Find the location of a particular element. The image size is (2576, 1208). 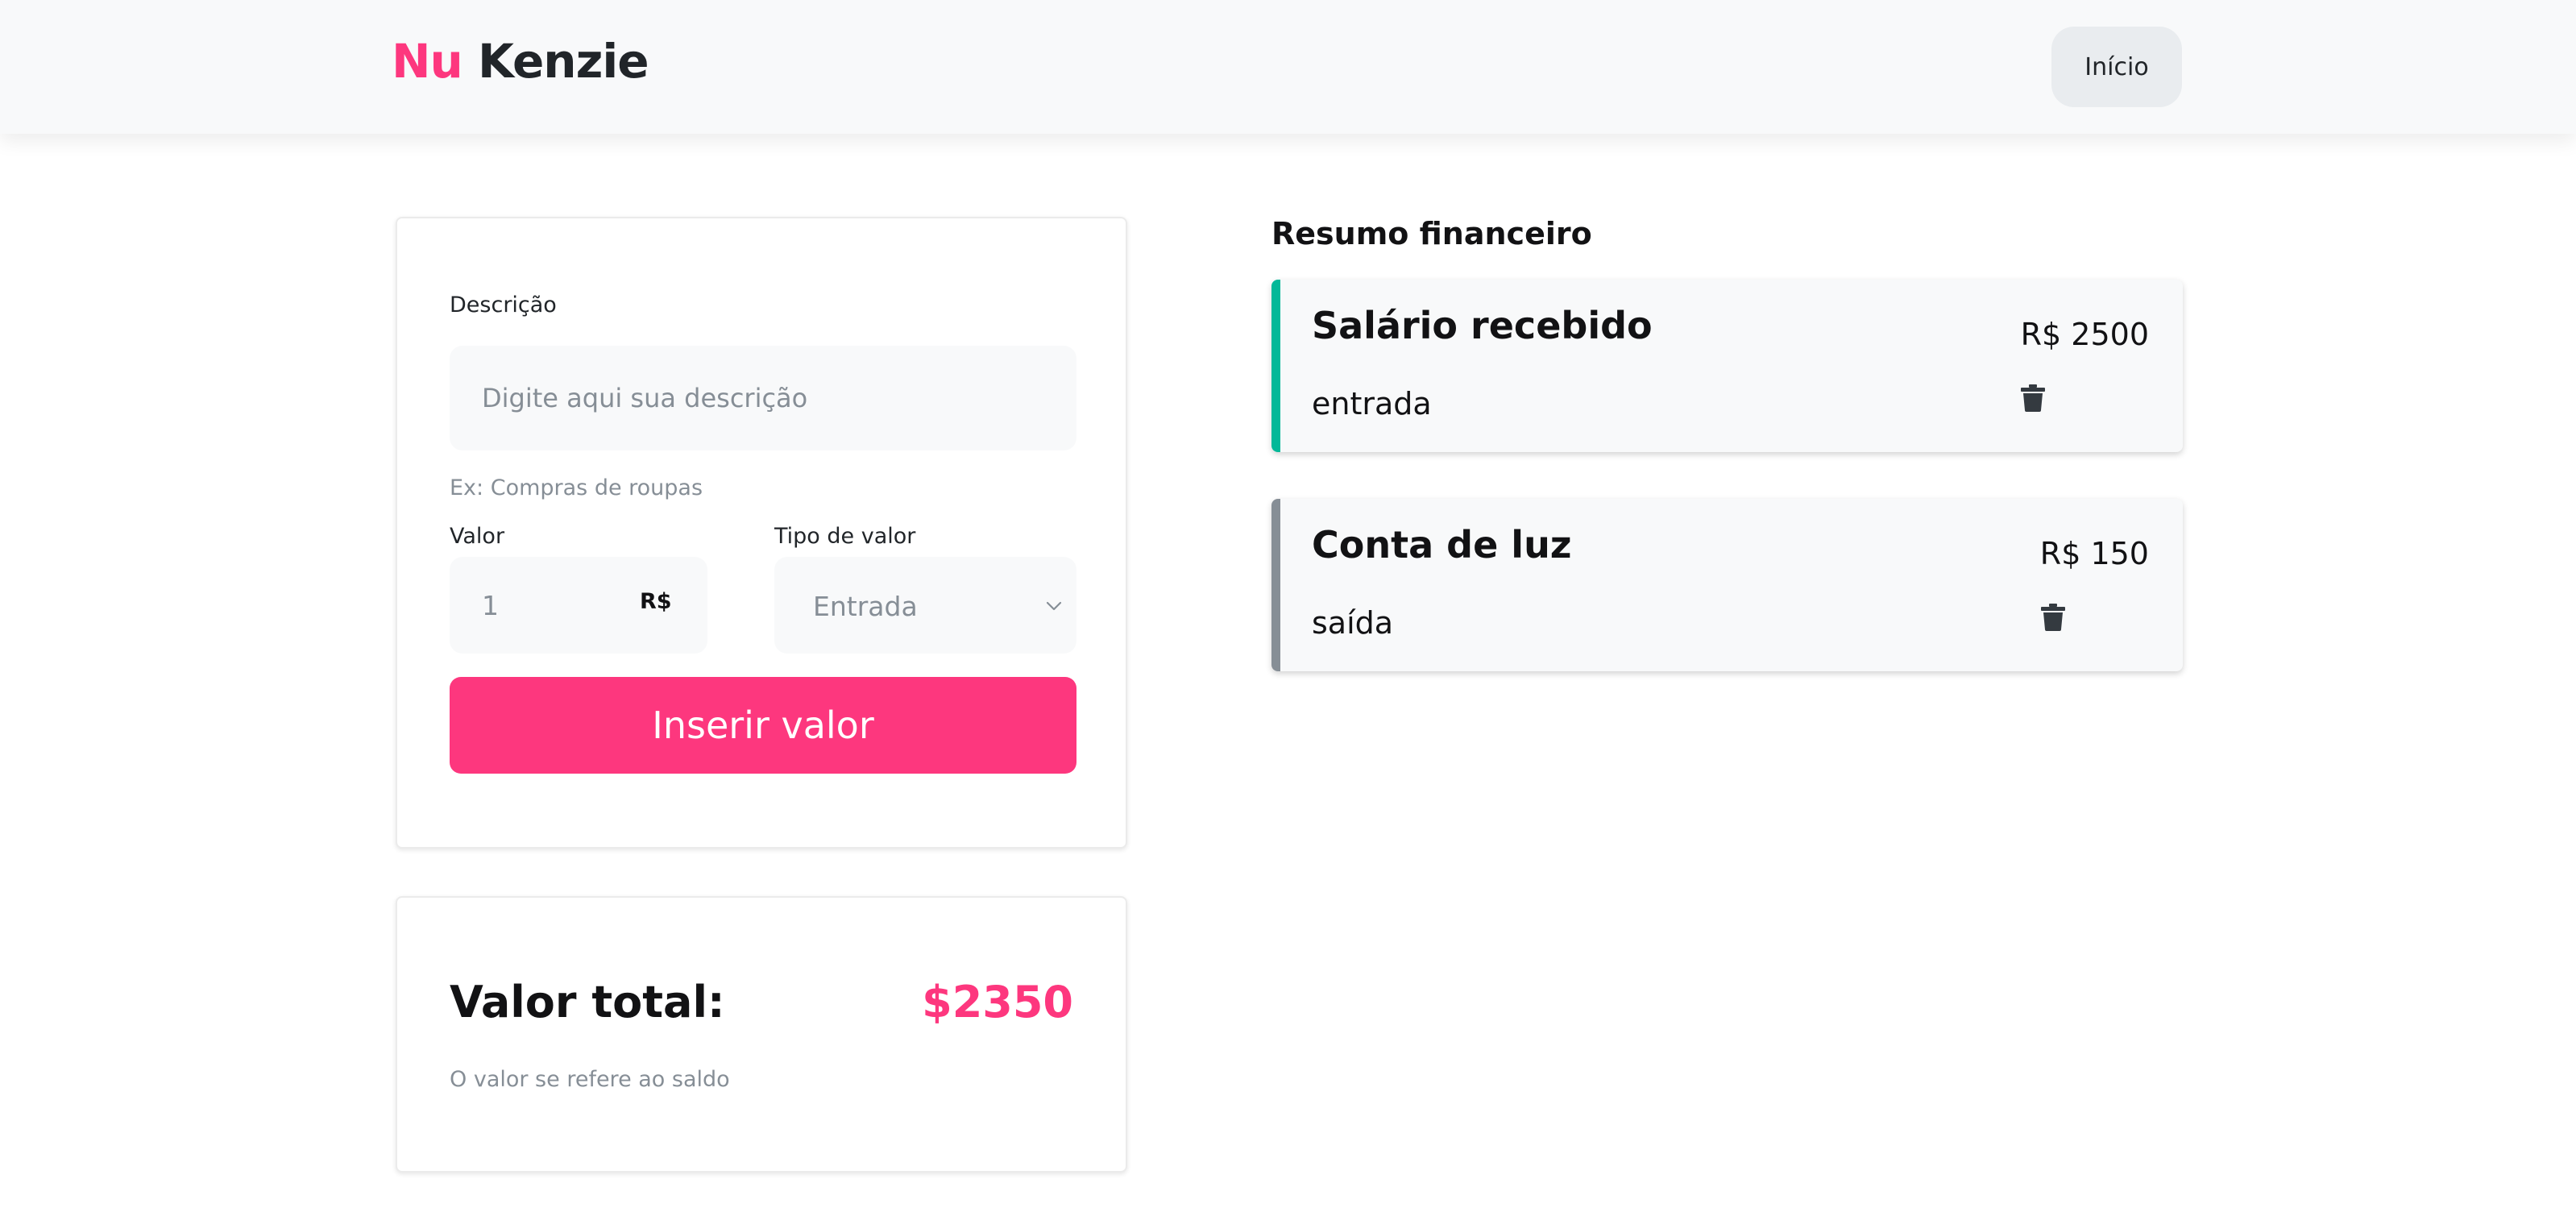

entry-title: Conta de luz is located at coordinates (1442, 545).